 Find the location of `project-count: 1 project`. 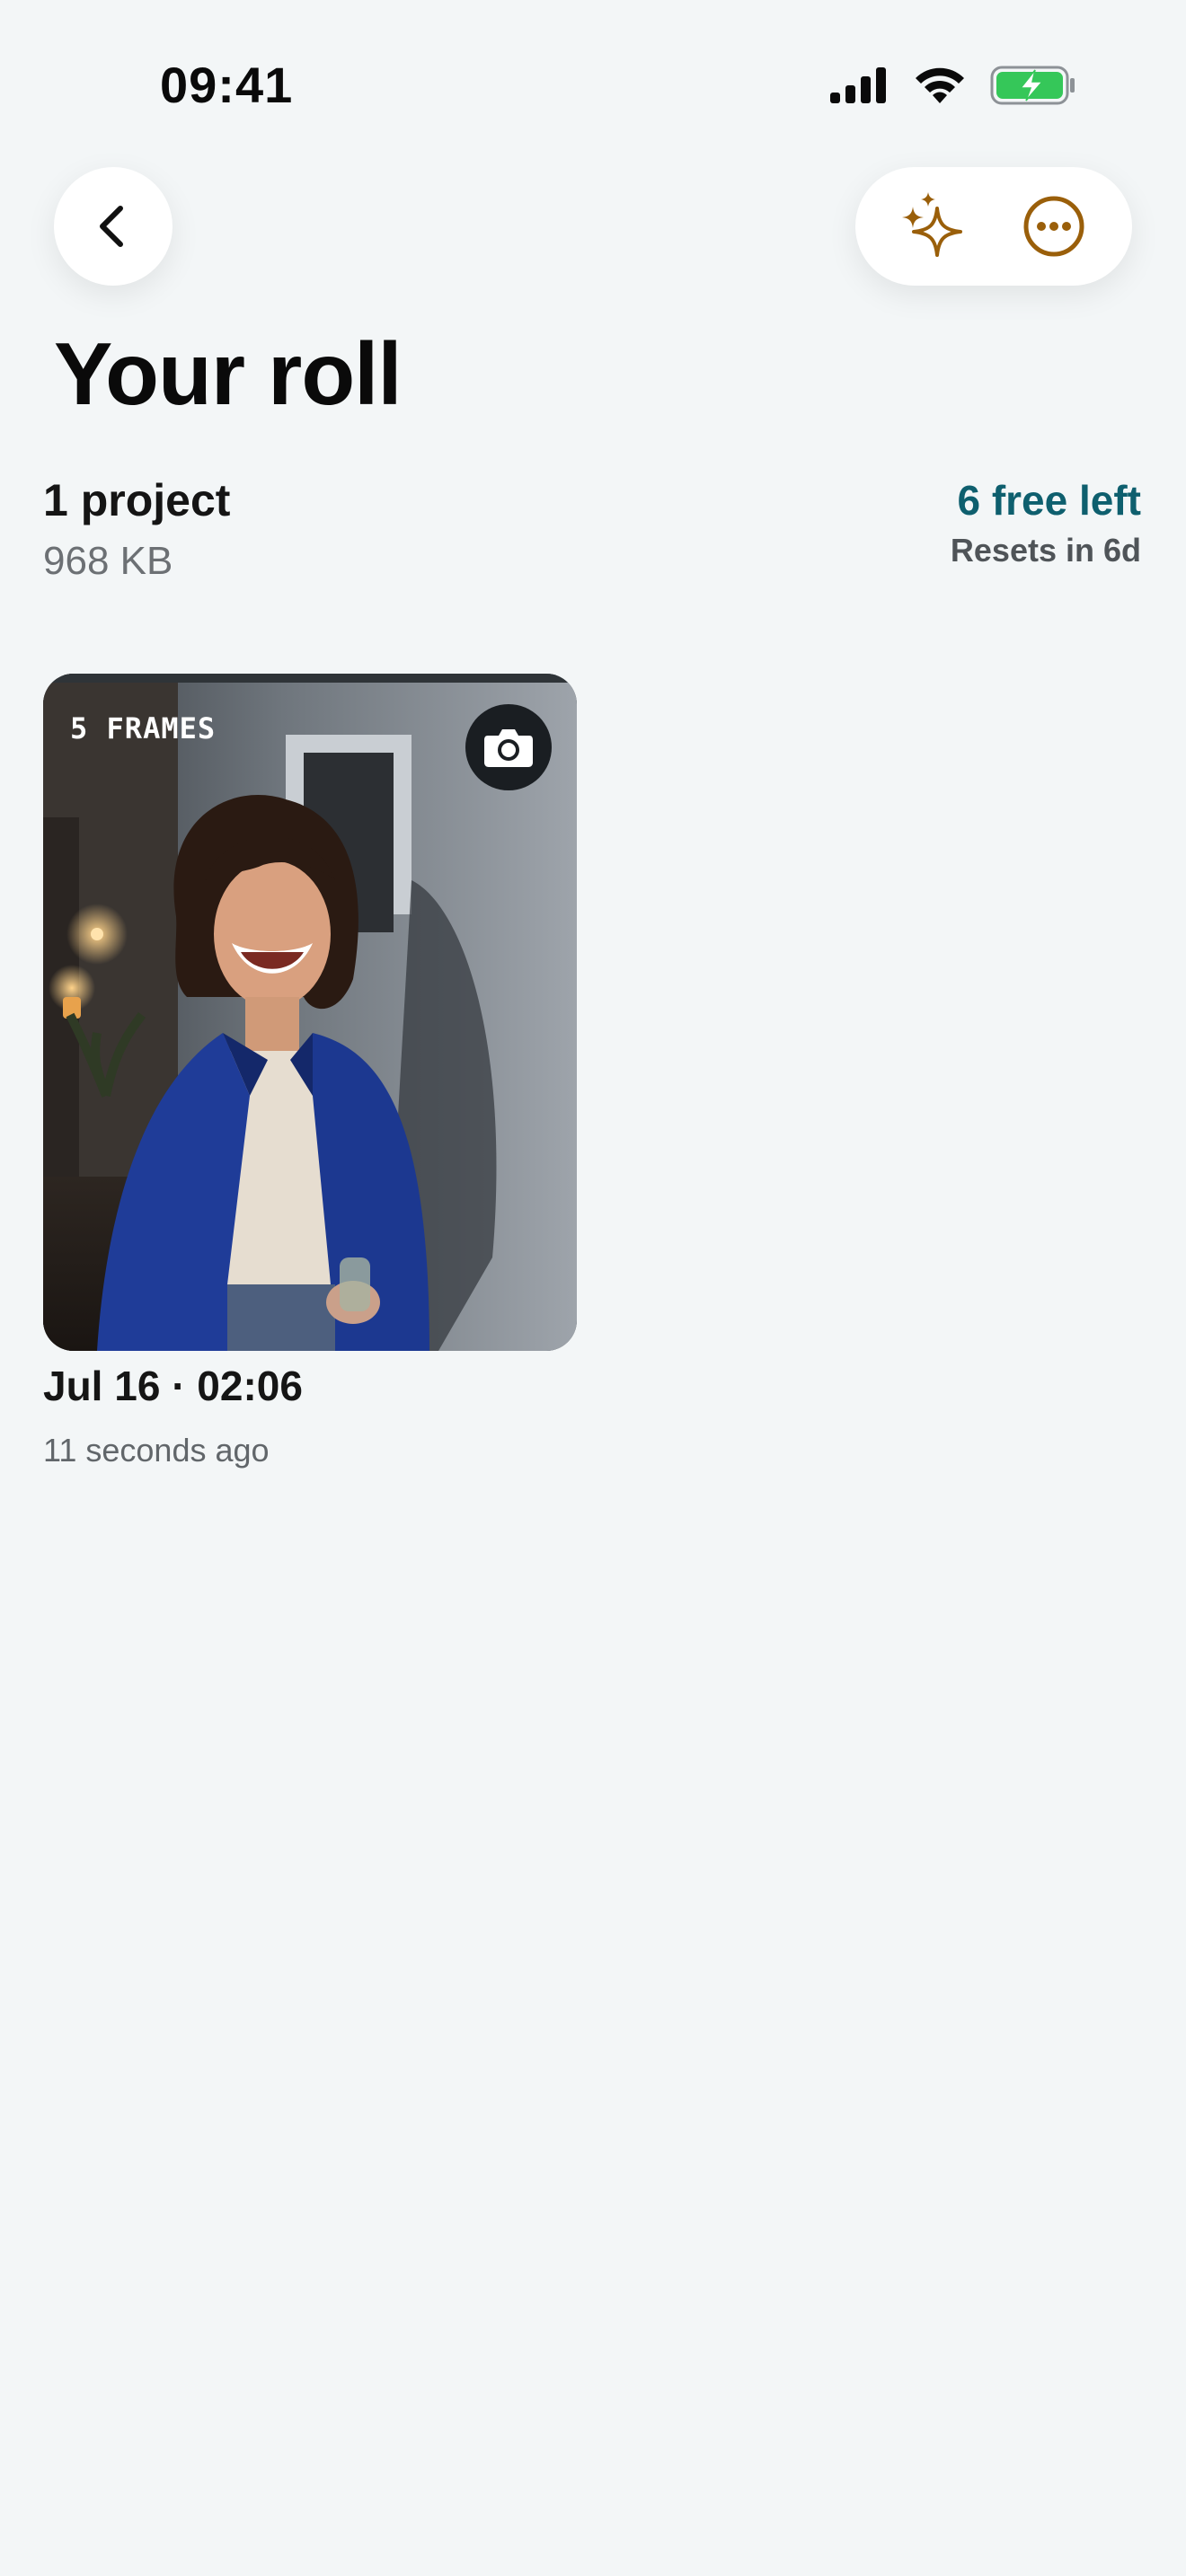

project-count: 1 project is located at coordinates (137, 500).